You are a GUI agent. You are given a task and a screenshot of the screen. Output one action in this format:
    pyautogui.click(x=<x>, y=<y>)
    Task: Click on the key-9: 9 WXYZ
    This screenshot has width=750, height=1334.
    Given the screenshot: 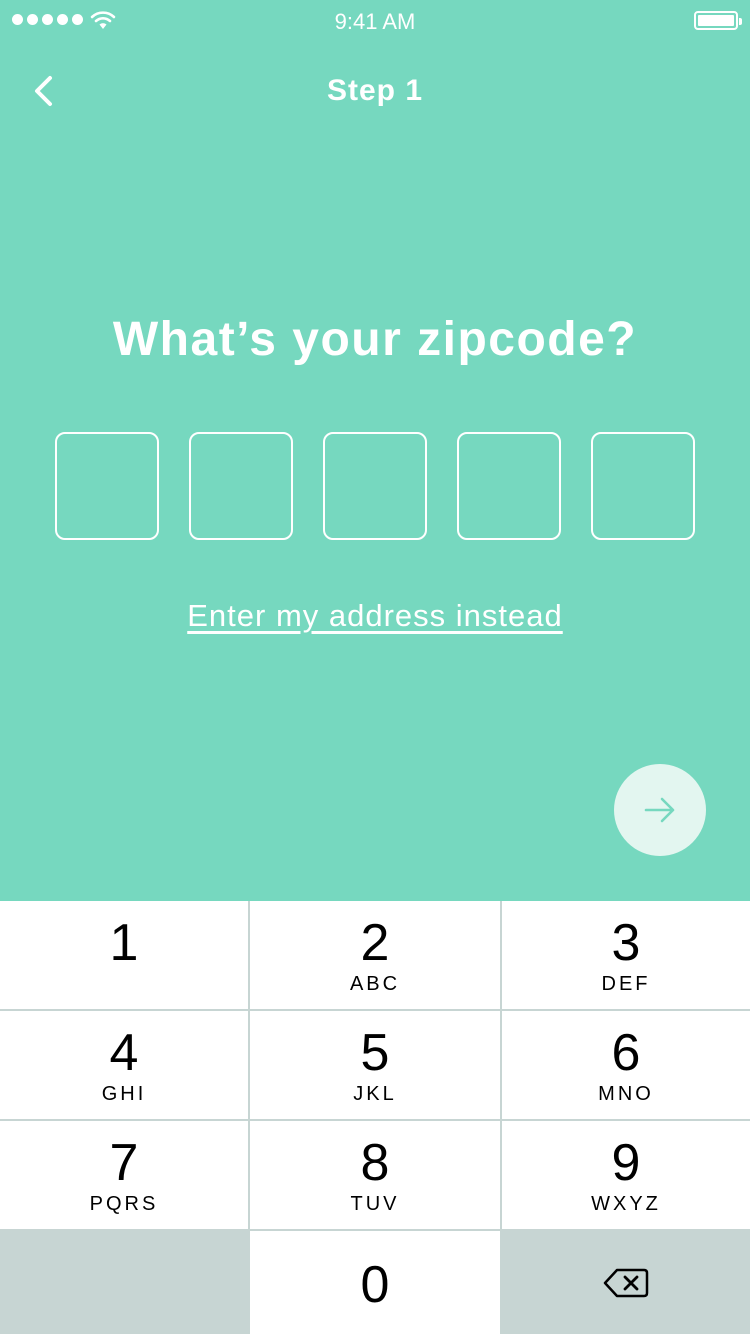 What is the action you would take?
    pyautogui.click(x=626, y=1175)
    